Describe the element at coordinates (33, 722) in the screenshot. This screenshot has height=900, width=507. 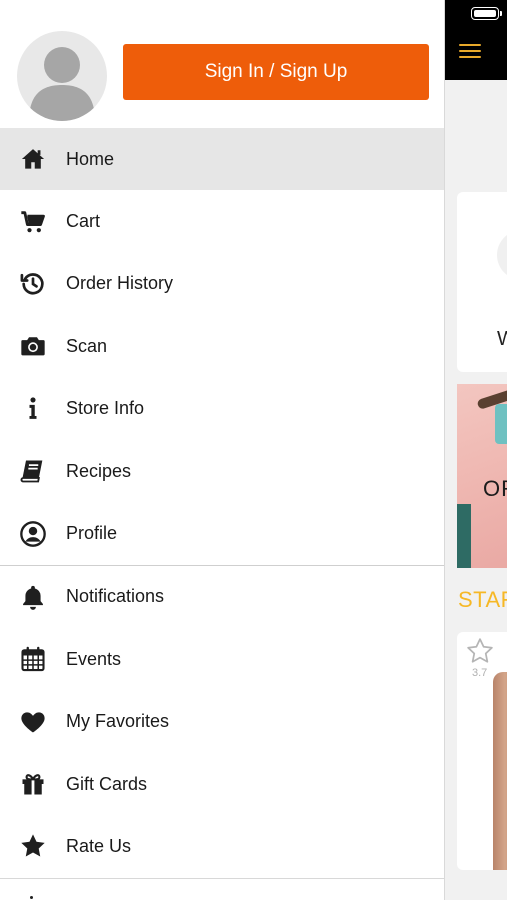
I see `heart-icon` at that location.